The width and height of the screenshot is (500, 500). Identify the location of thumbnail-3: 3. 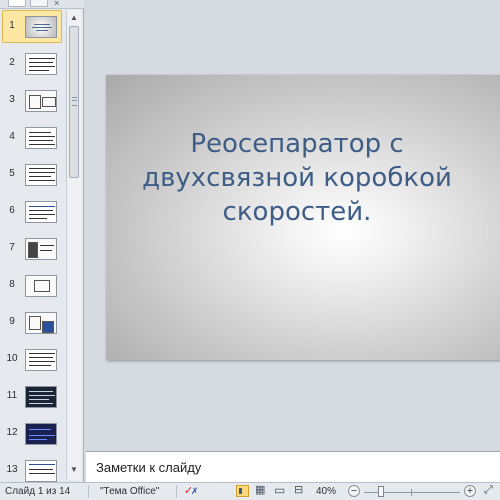
(33, 101).